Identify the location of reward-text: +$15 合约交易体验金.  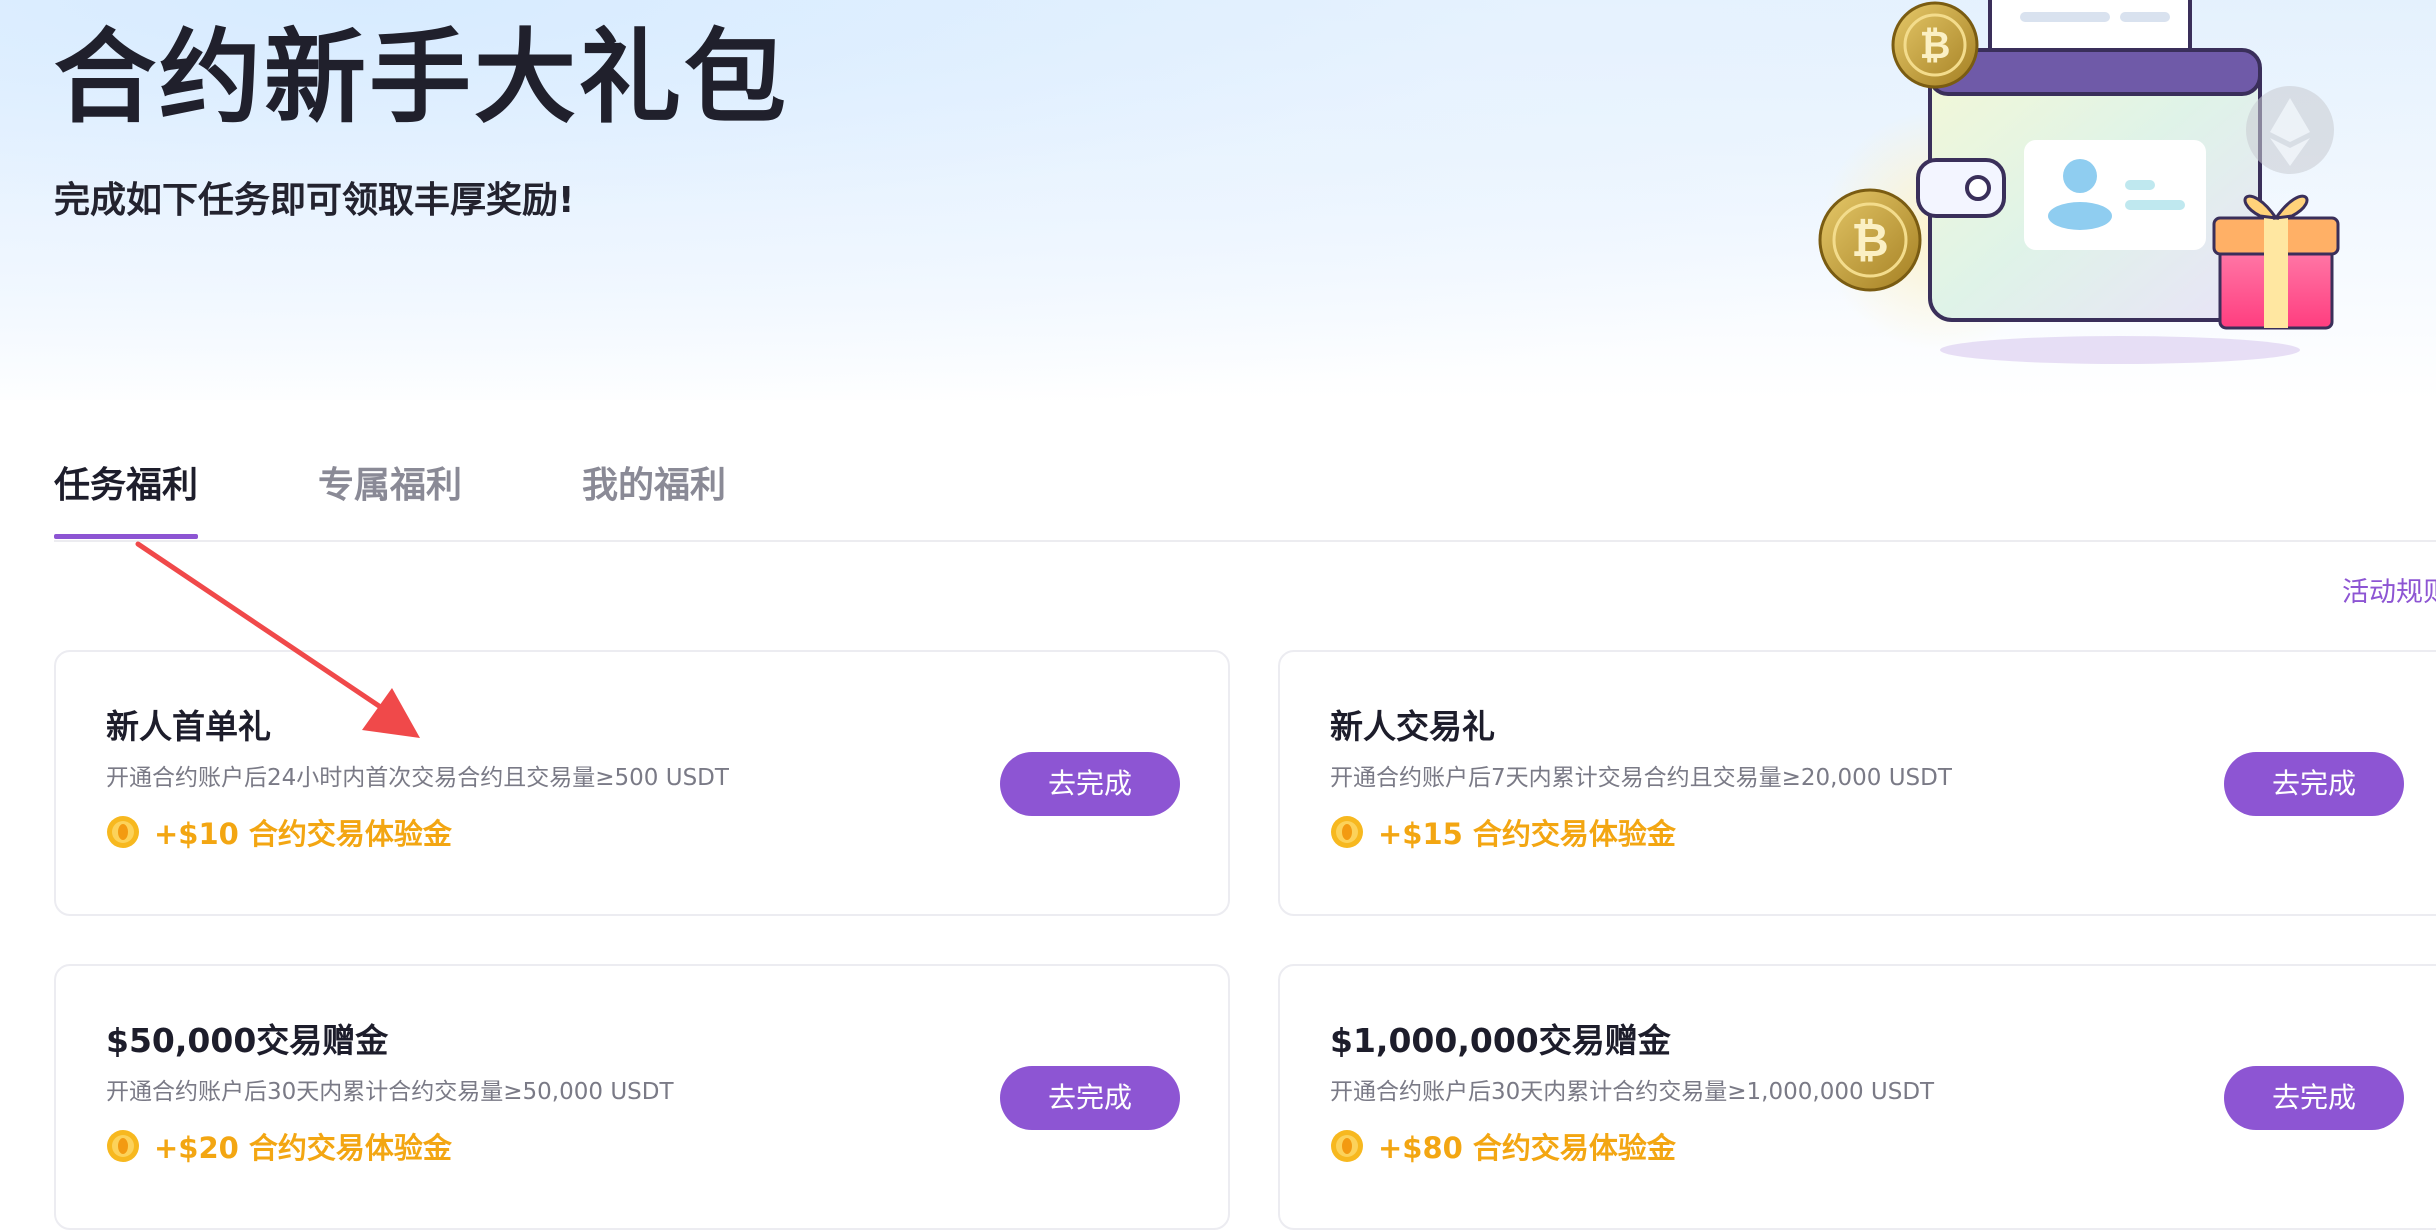
(1527, 834).